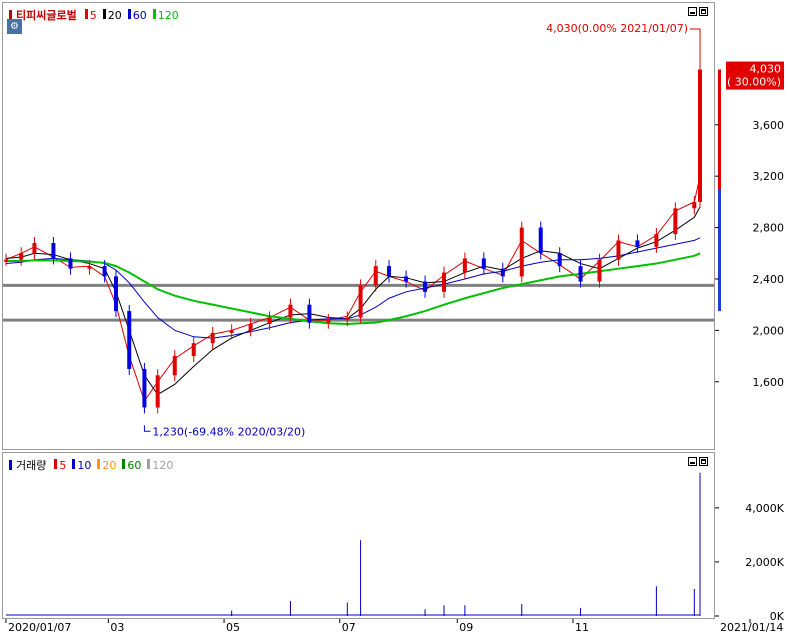 This screenshot has width=788, height=634. I want to click on volume-tick-label-2: 4,000K, so click(764, 508).